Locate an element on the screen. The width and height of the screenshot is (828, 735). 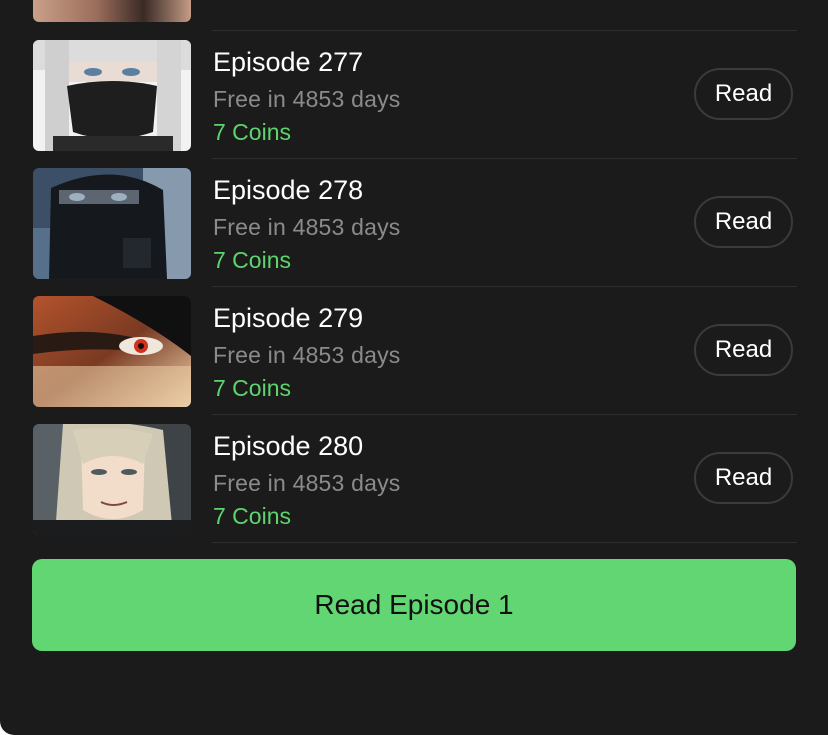
divider is located at coordinates (504, 542).